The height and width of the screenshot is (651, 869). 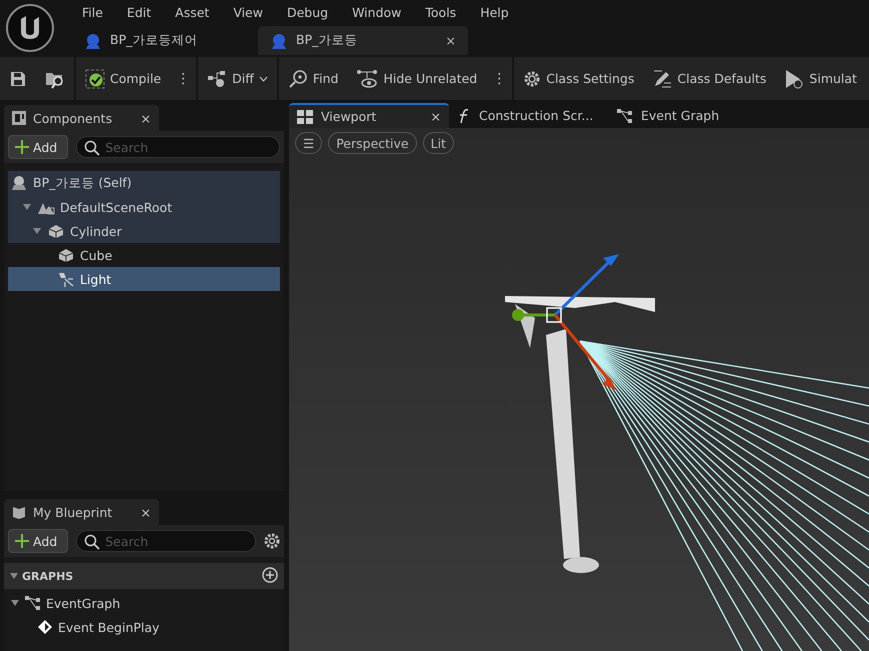 I want to click on item-label: BP_가로등 (Self), so click(x=82, y=183).